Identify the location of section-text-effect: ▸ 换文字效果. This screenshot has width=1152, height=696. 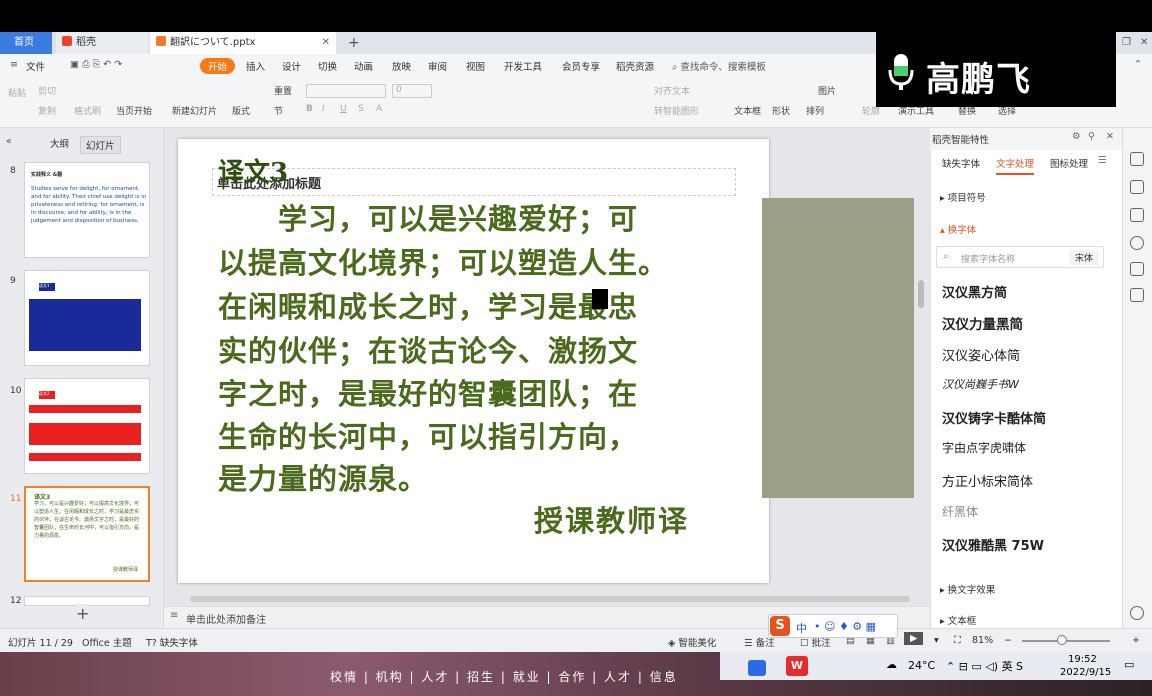
(967, 589).